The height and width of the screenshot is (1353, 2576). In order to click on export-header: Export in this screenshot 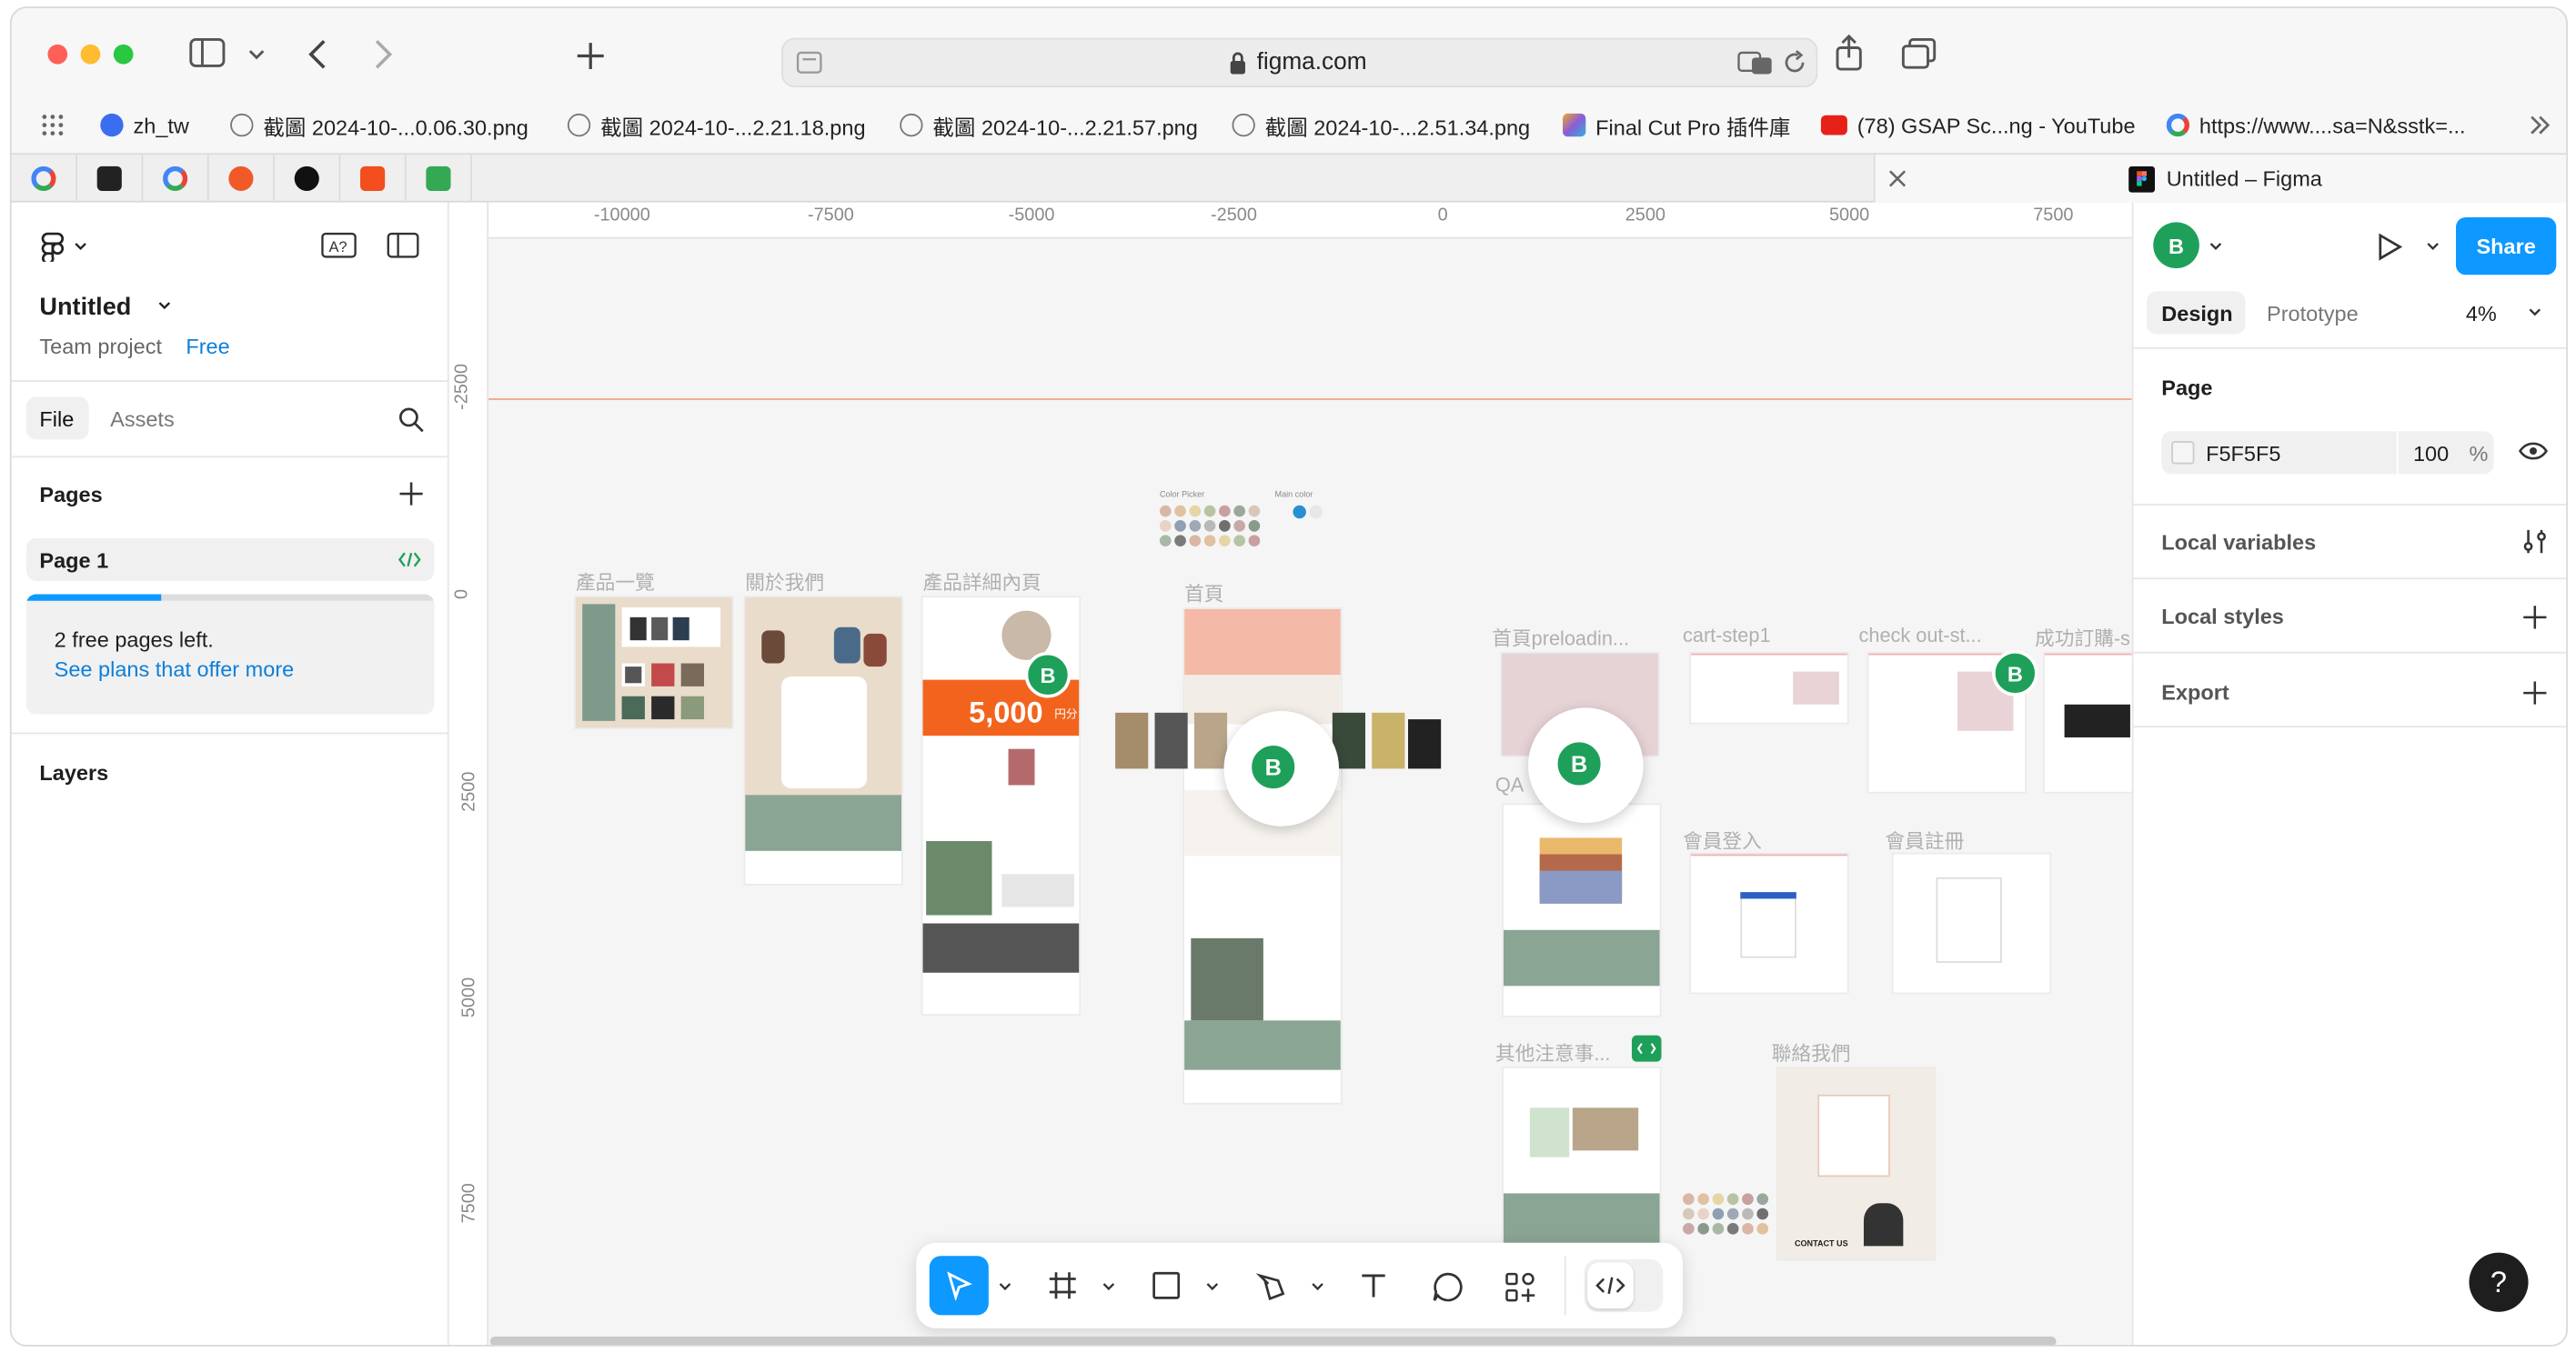, I will do `click(2195, 692)`.